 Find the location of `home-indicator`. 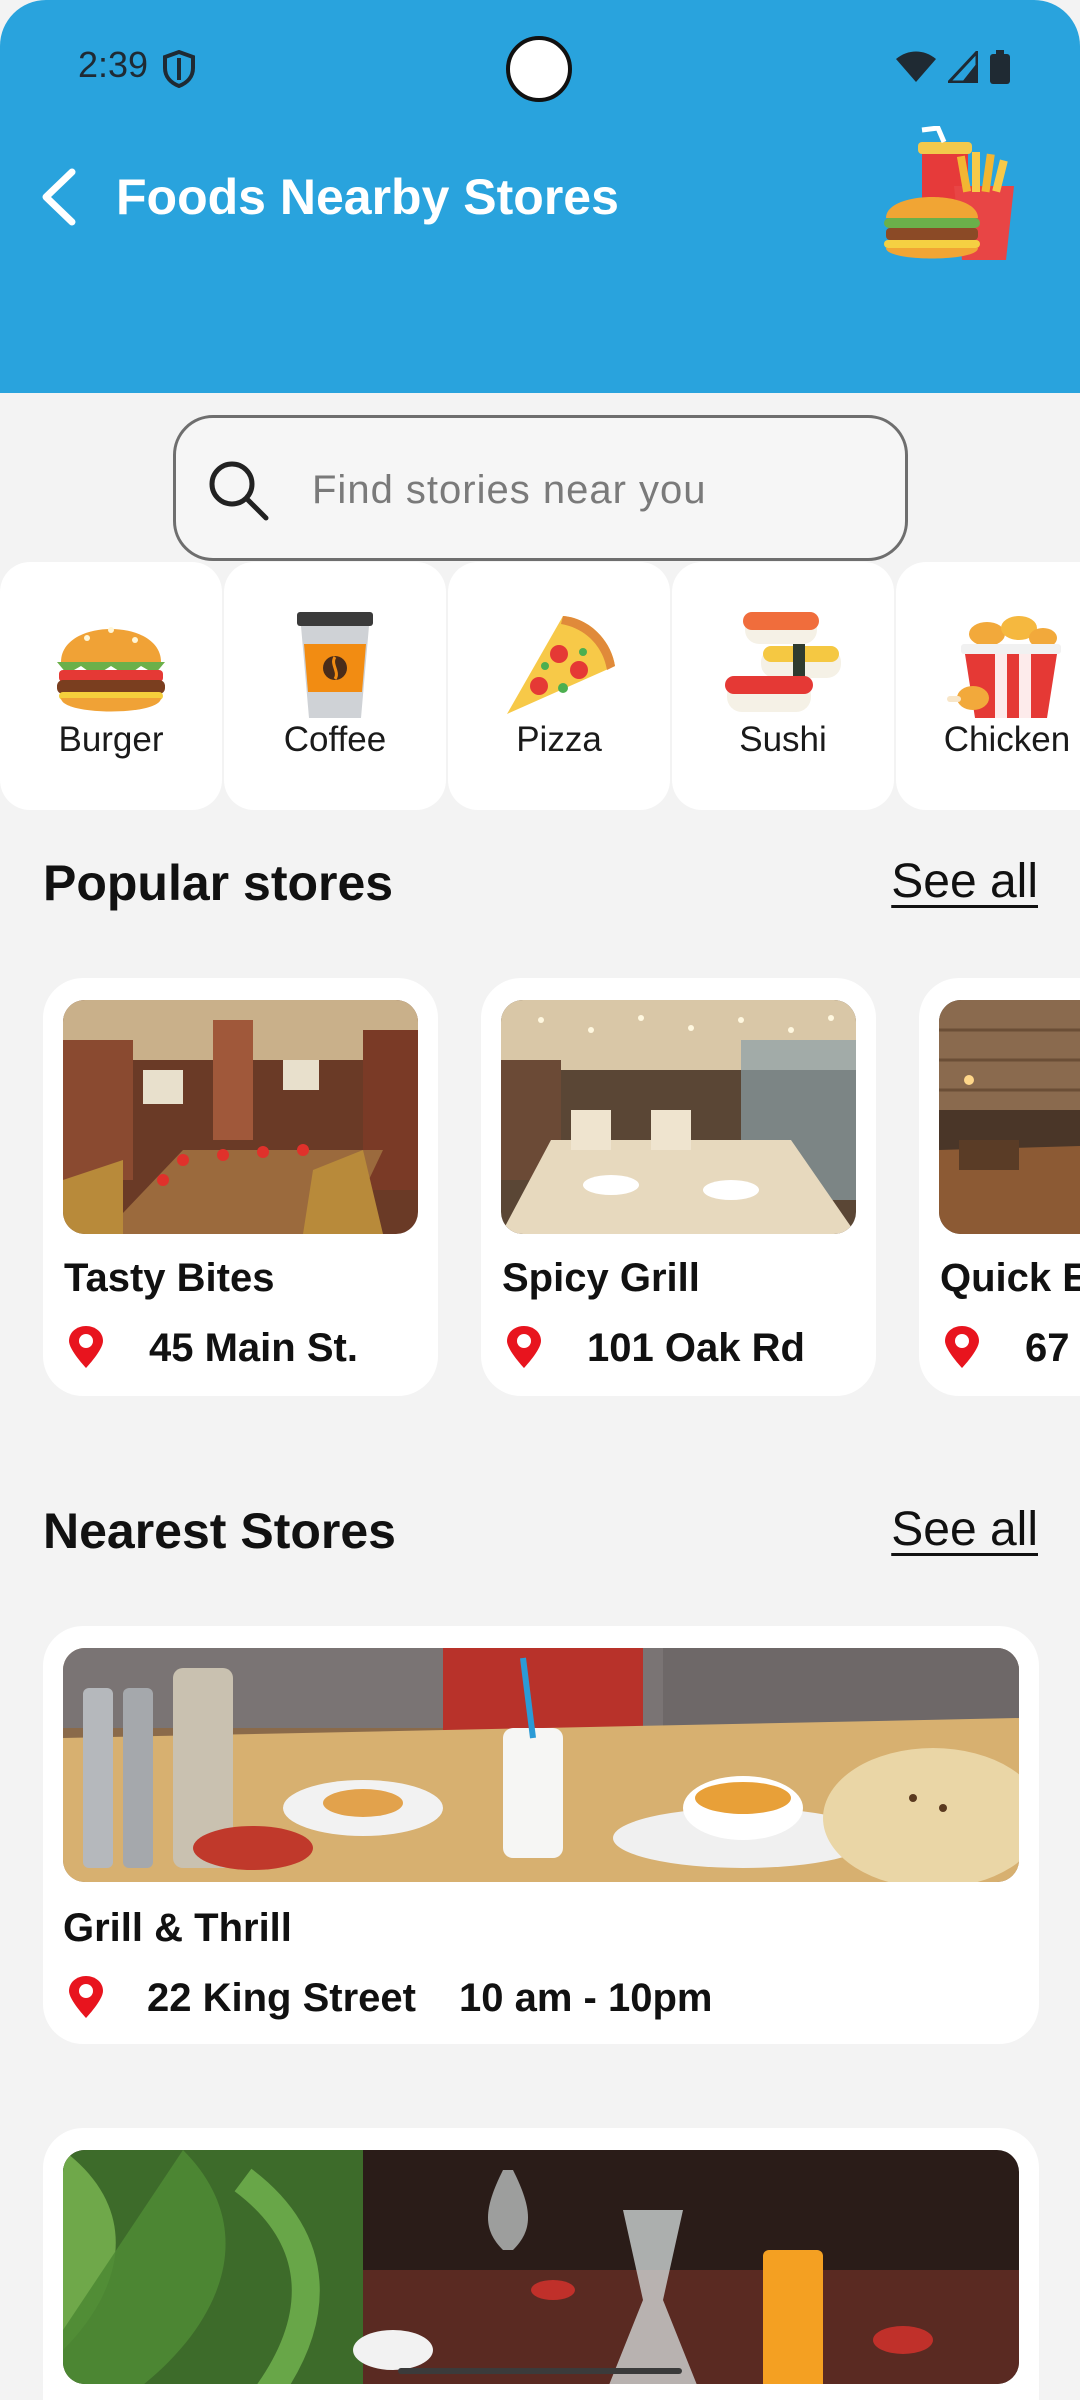

home-indicator is located at coordinates (540, 2371).